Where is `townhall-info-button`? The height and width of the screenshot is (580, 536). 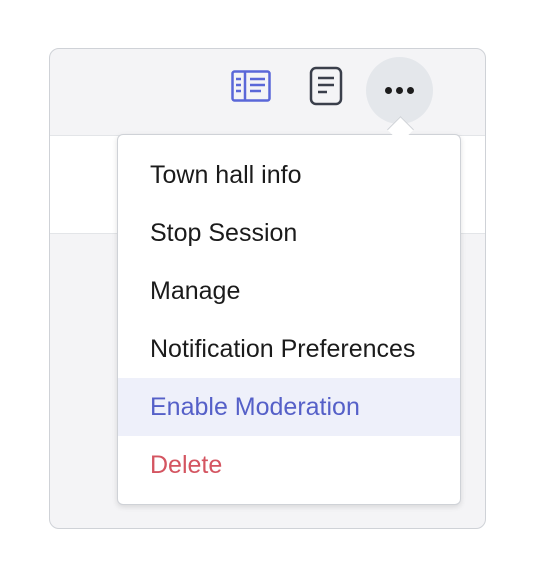
townhall-info-button is located at coordinates (251, 88).